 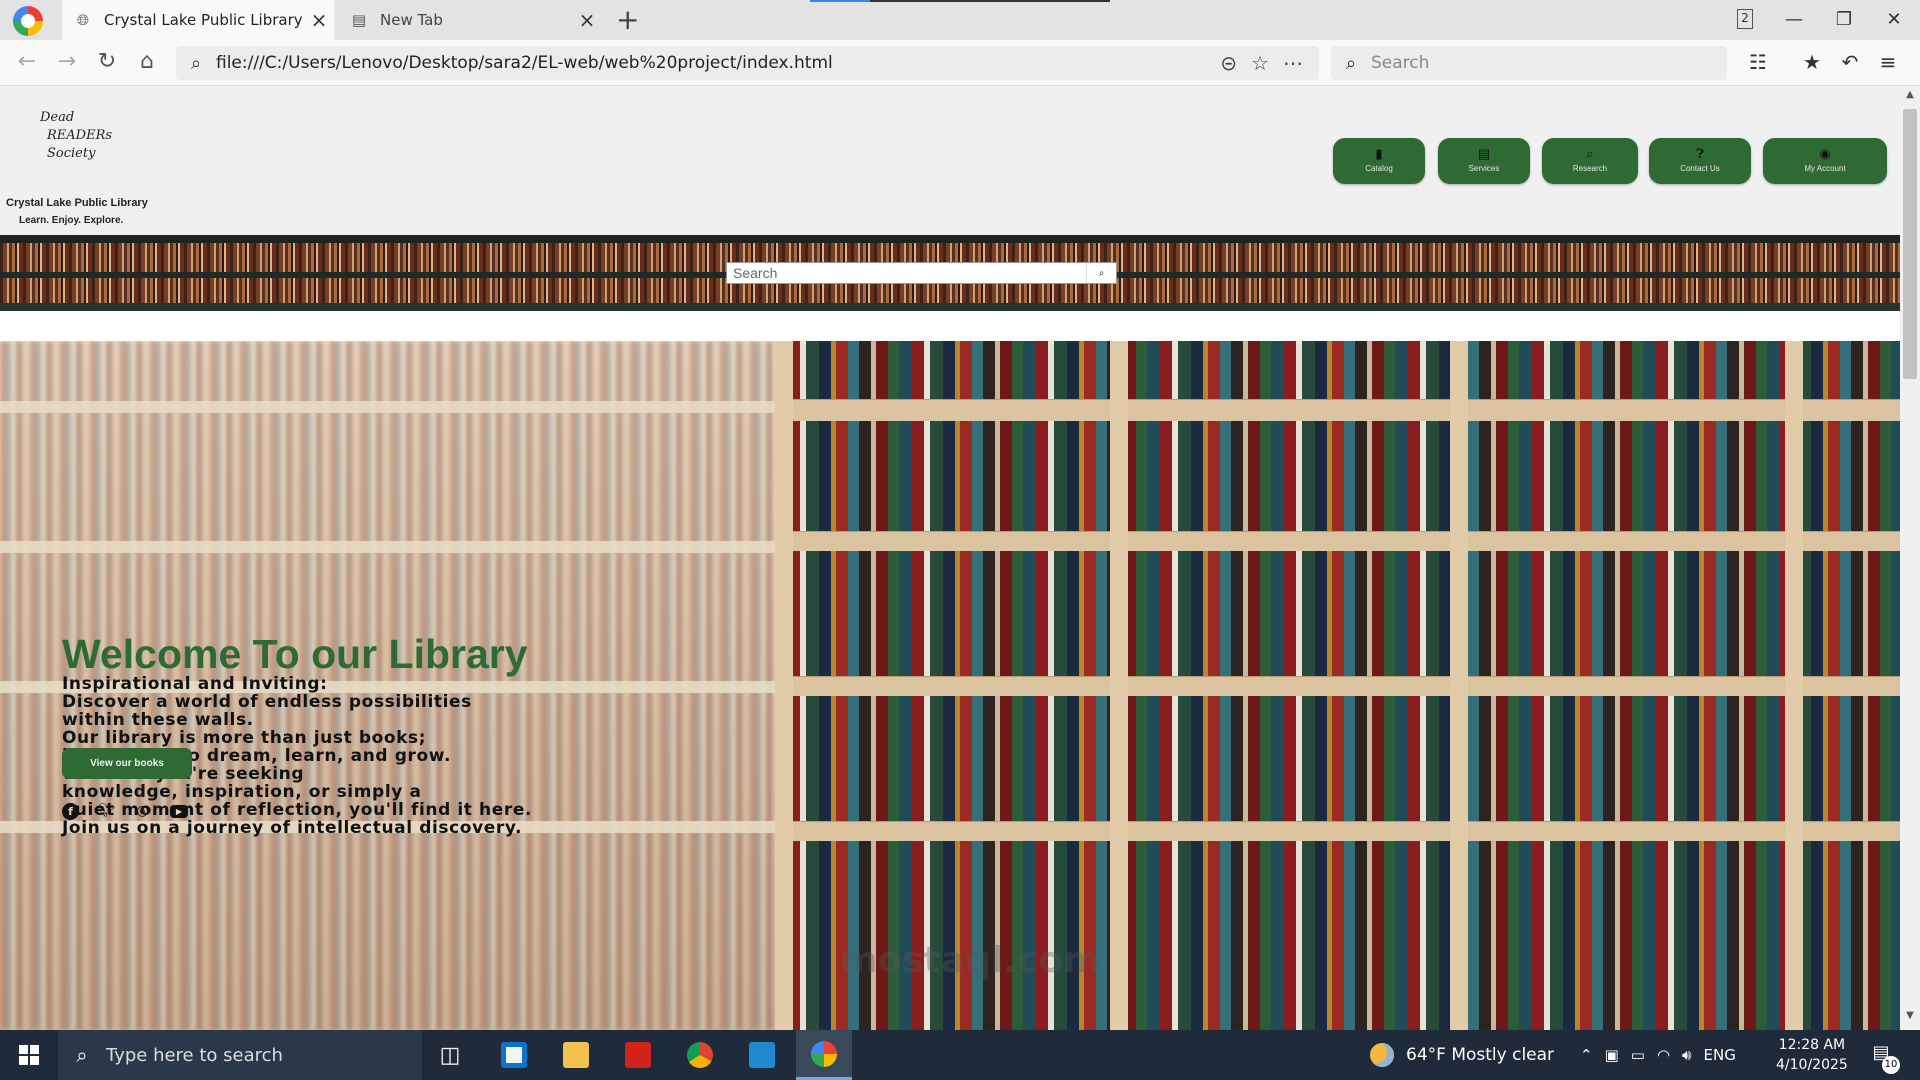 I want to click on facebook-icon: f, so click(x=70, y=811).